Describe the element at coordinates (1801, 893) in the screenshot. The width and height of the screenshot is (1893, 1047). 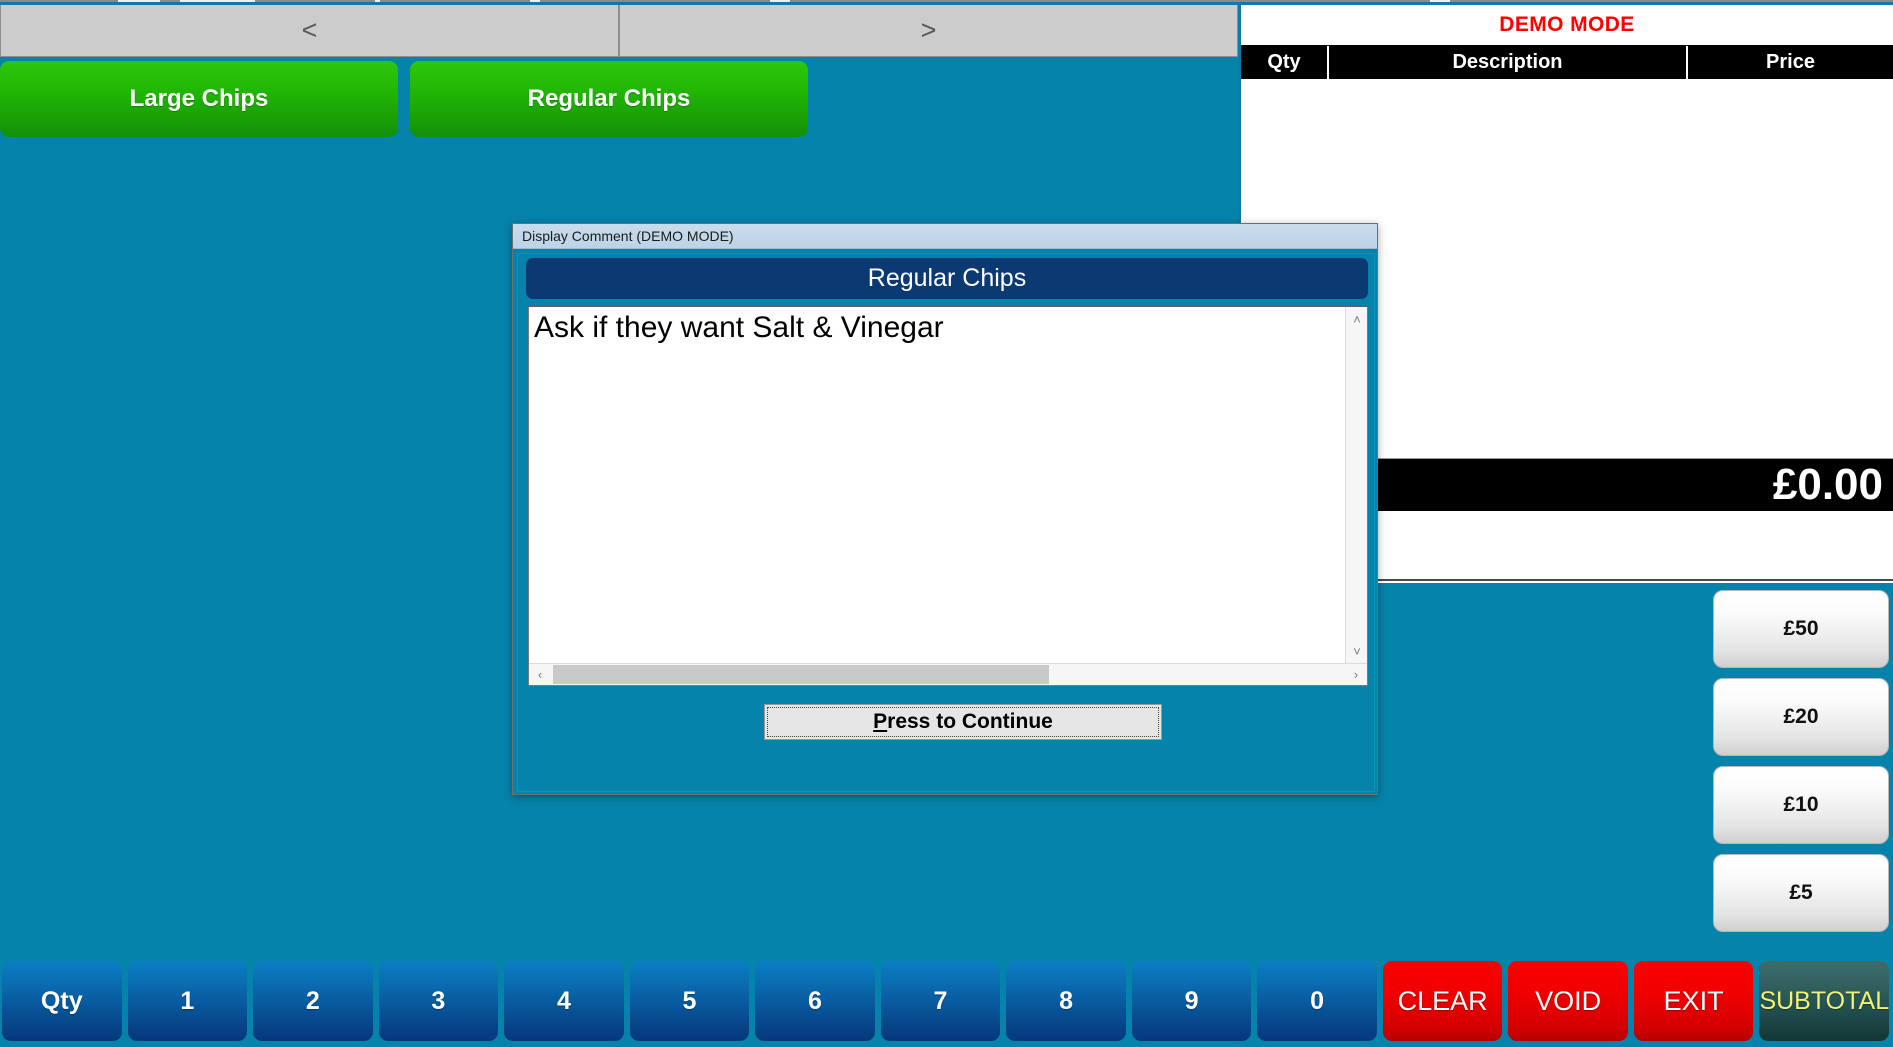
I see `denomination-button-5: £5` at that location.